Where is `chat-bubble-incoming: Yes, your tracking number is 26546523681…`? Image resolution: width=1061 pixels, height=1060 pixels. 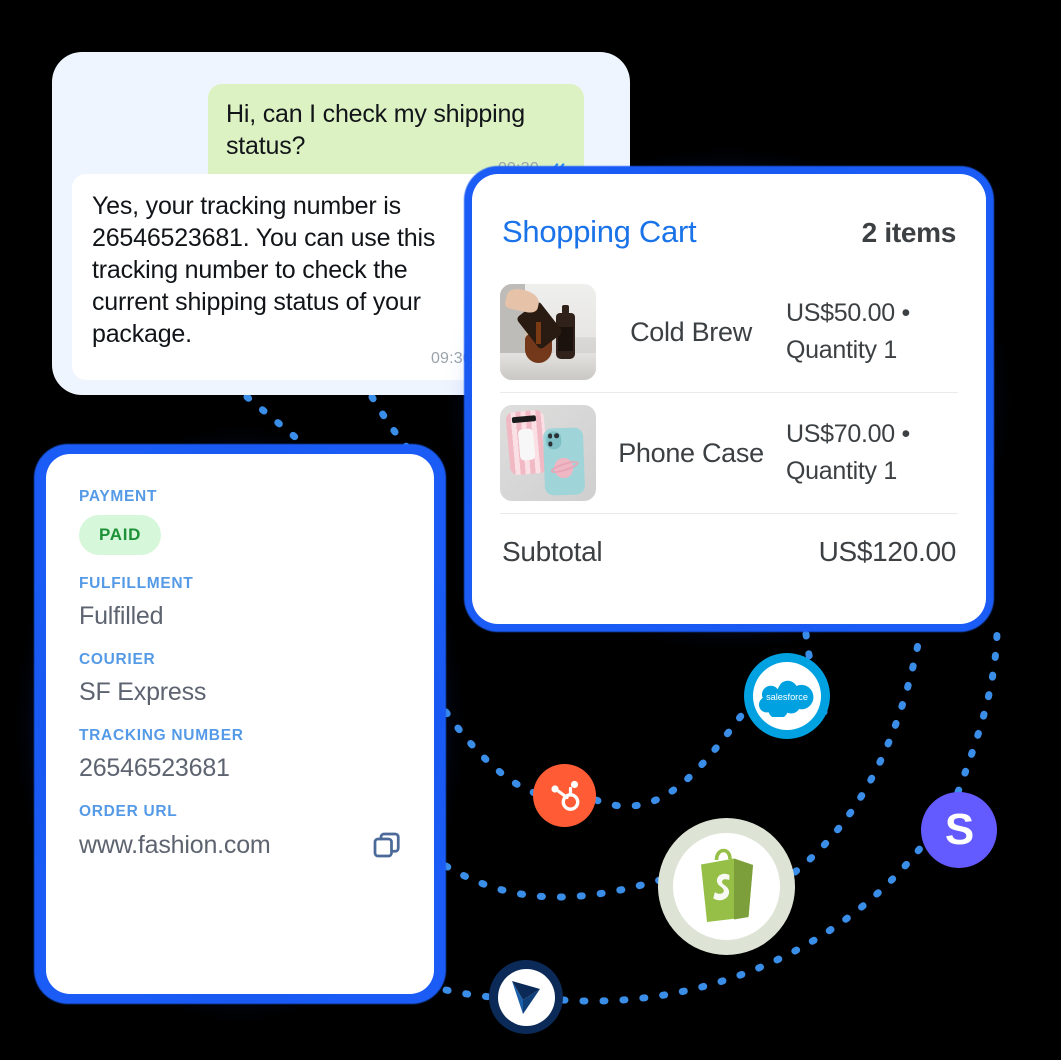
chat-bubble-incoming: Yes, your tracking number is 26546523681… is located at coordinates (282, 277).